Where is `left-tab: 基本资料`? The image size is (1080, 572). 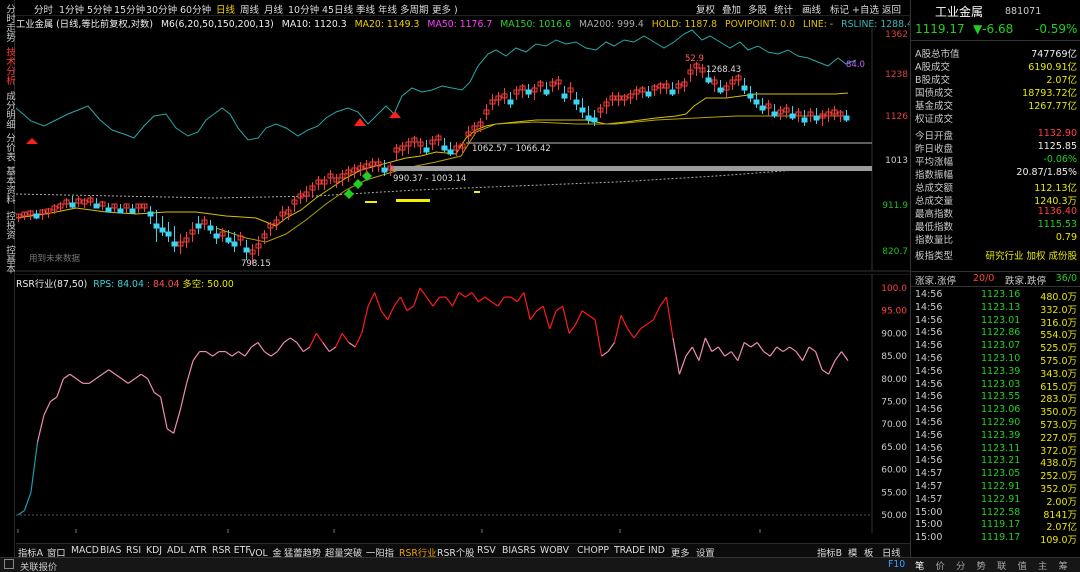
left-tab: 基本资料 is located at coordinates (7, 185).